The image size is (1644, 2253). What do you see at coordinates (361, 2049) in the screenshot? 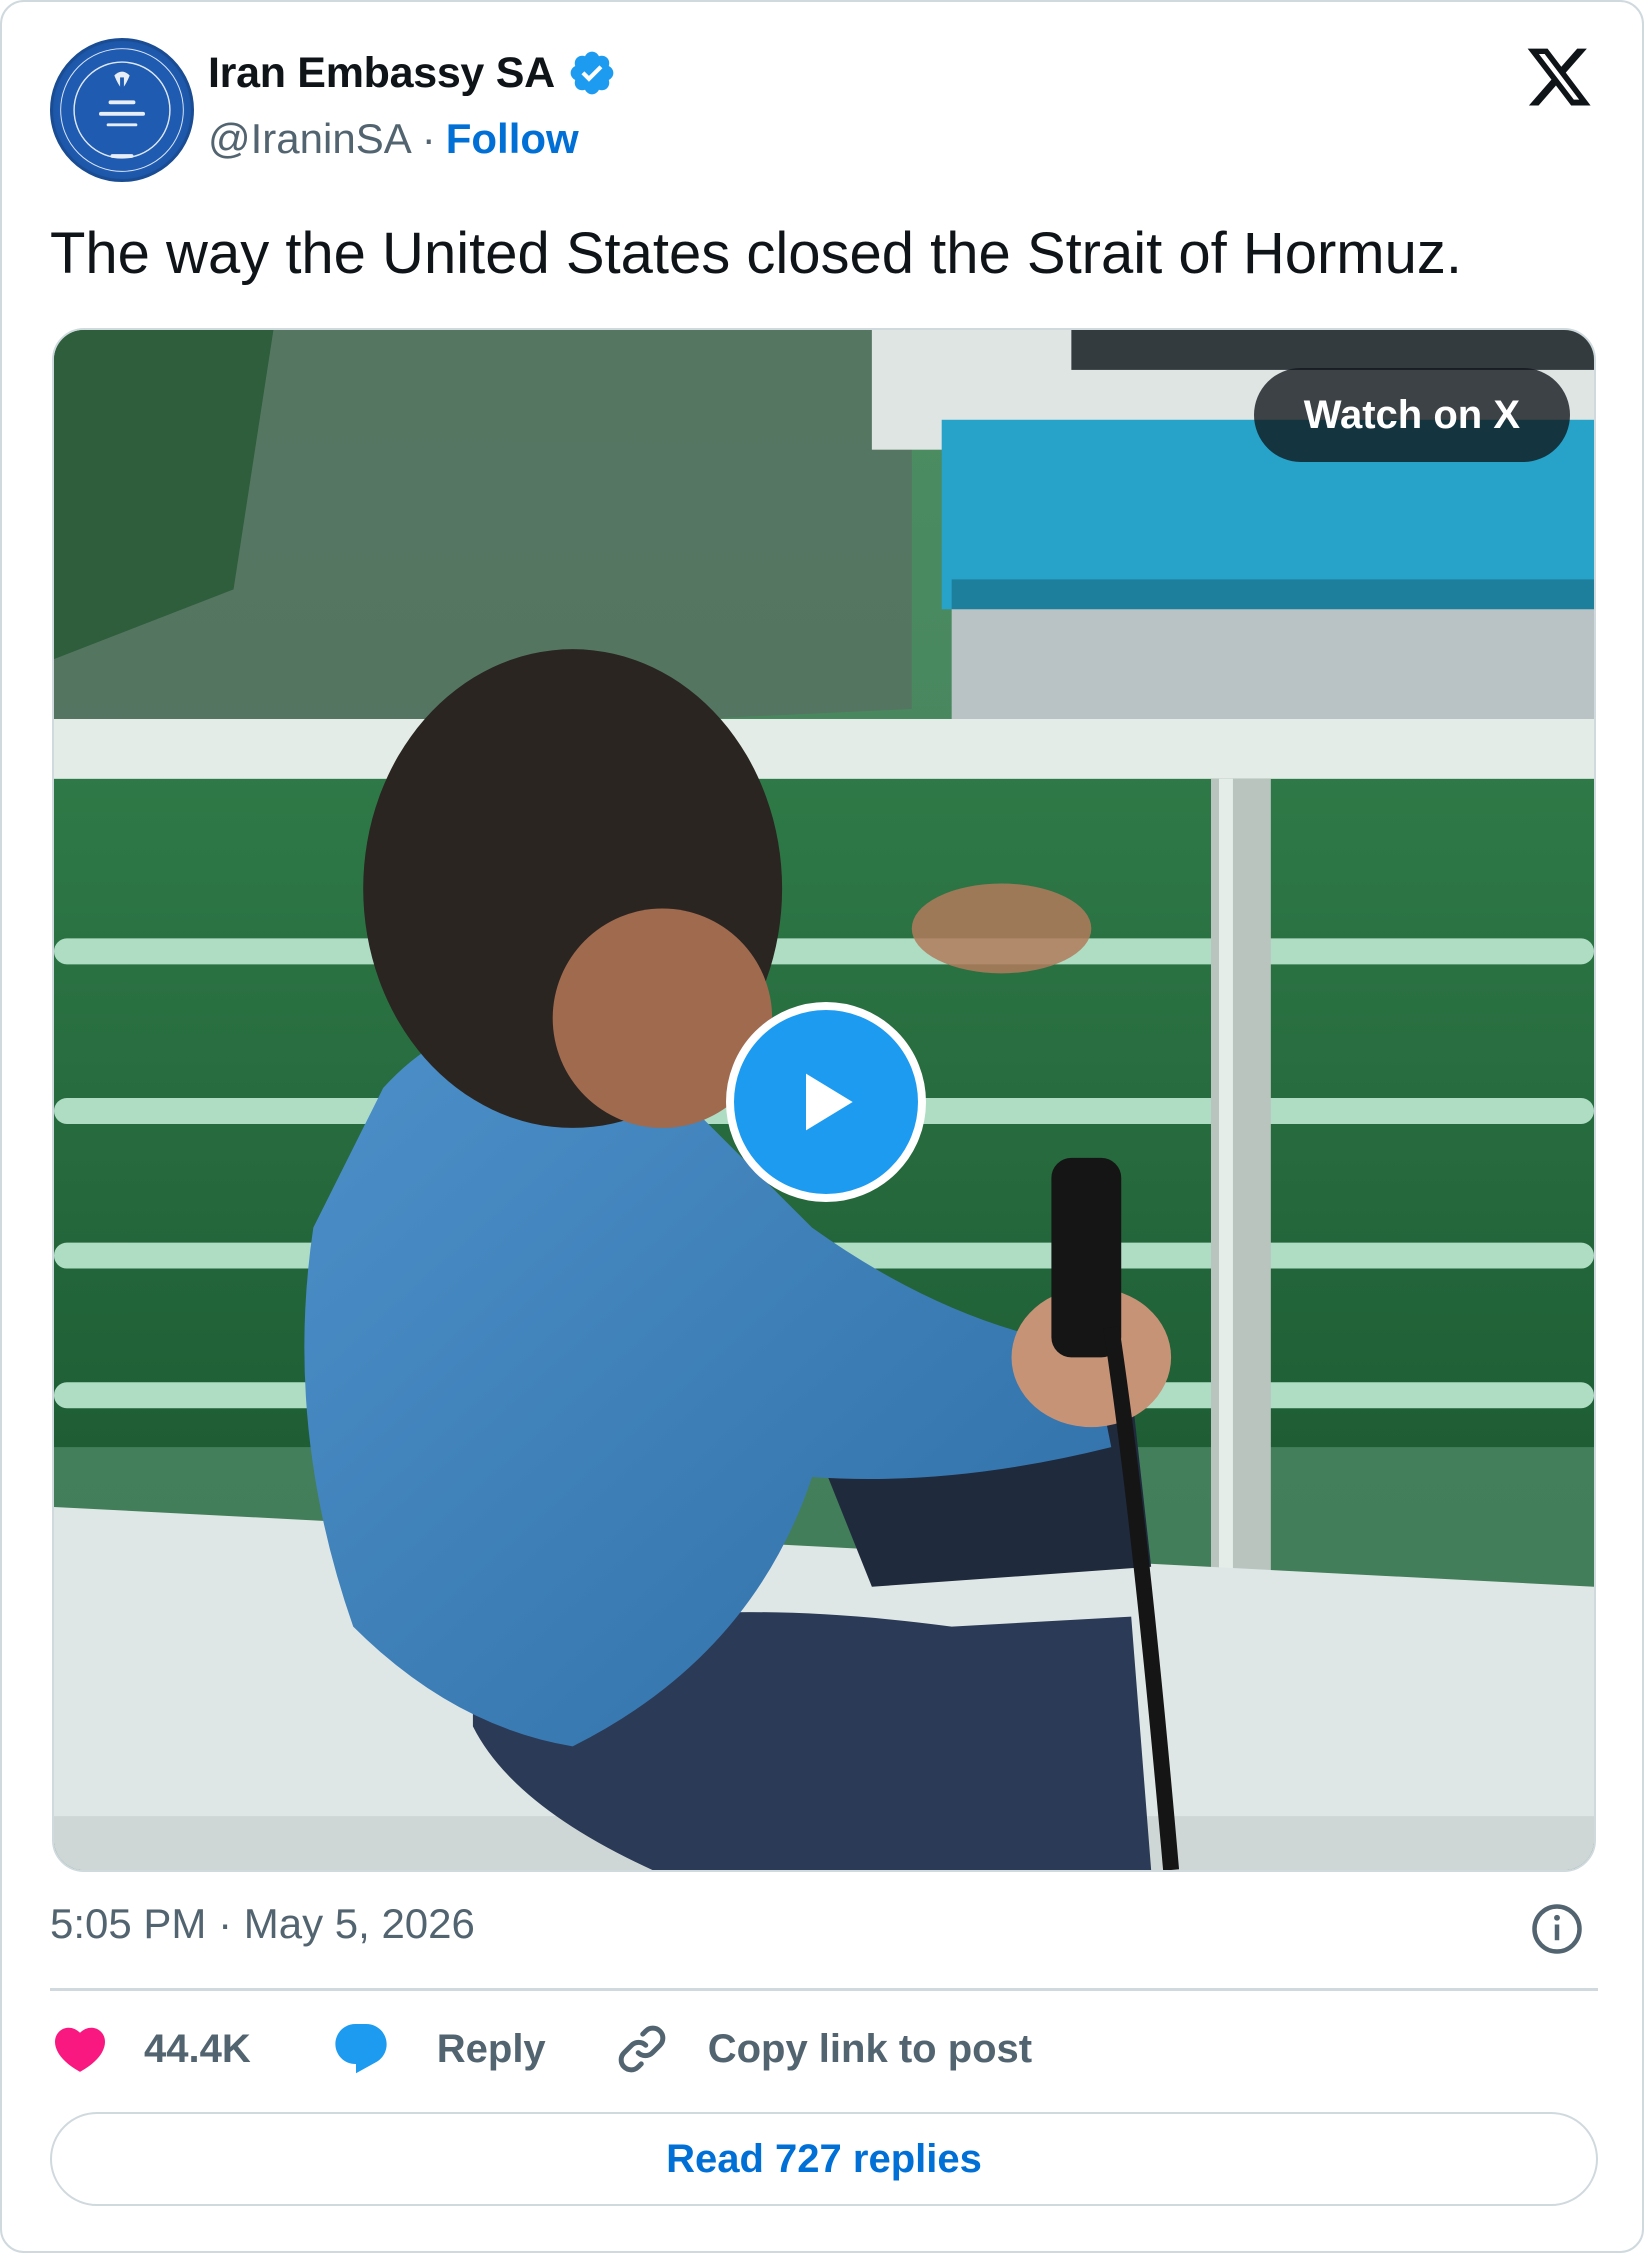
I see `speech-bubble-icon` at bounding box center [361, 2049].